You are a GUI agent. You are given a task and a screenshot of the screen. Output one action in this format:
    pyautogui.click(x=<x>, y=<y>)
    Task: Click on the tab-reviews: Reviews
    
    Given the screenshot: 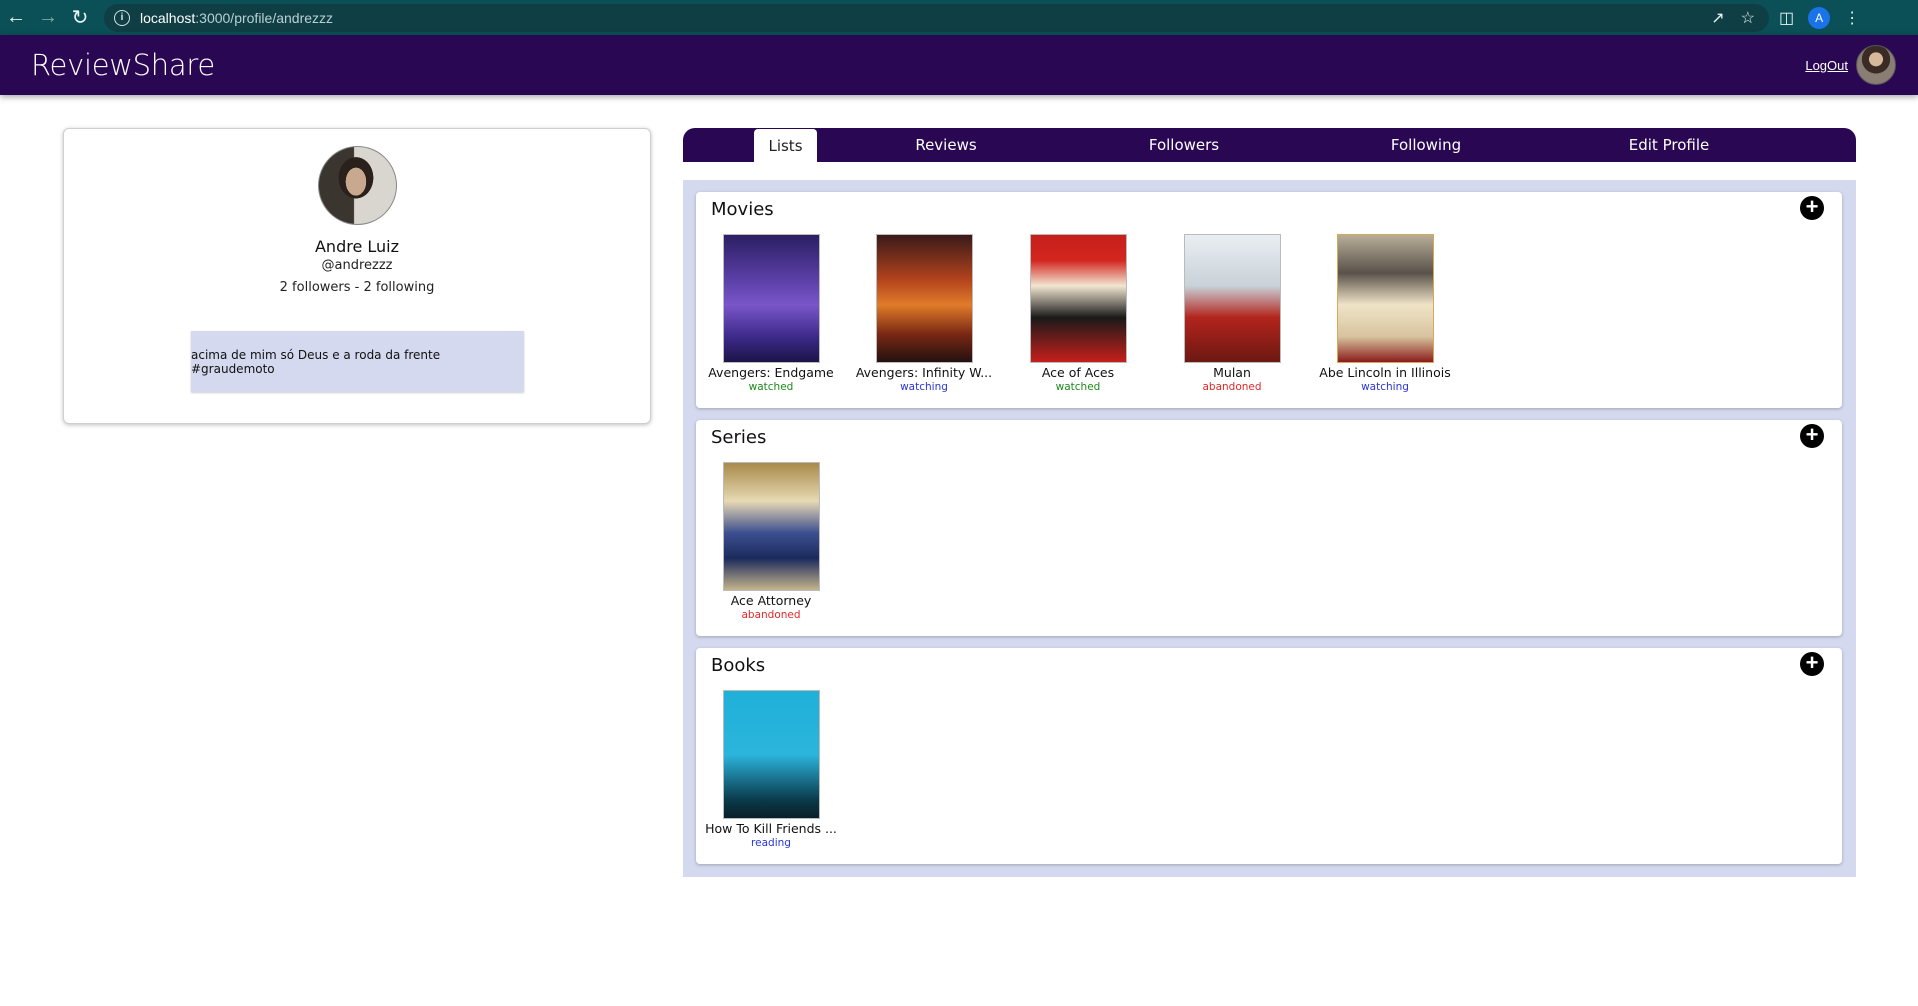 What is the action you would take?
    pyautogui.click(x=946, y=145)
    